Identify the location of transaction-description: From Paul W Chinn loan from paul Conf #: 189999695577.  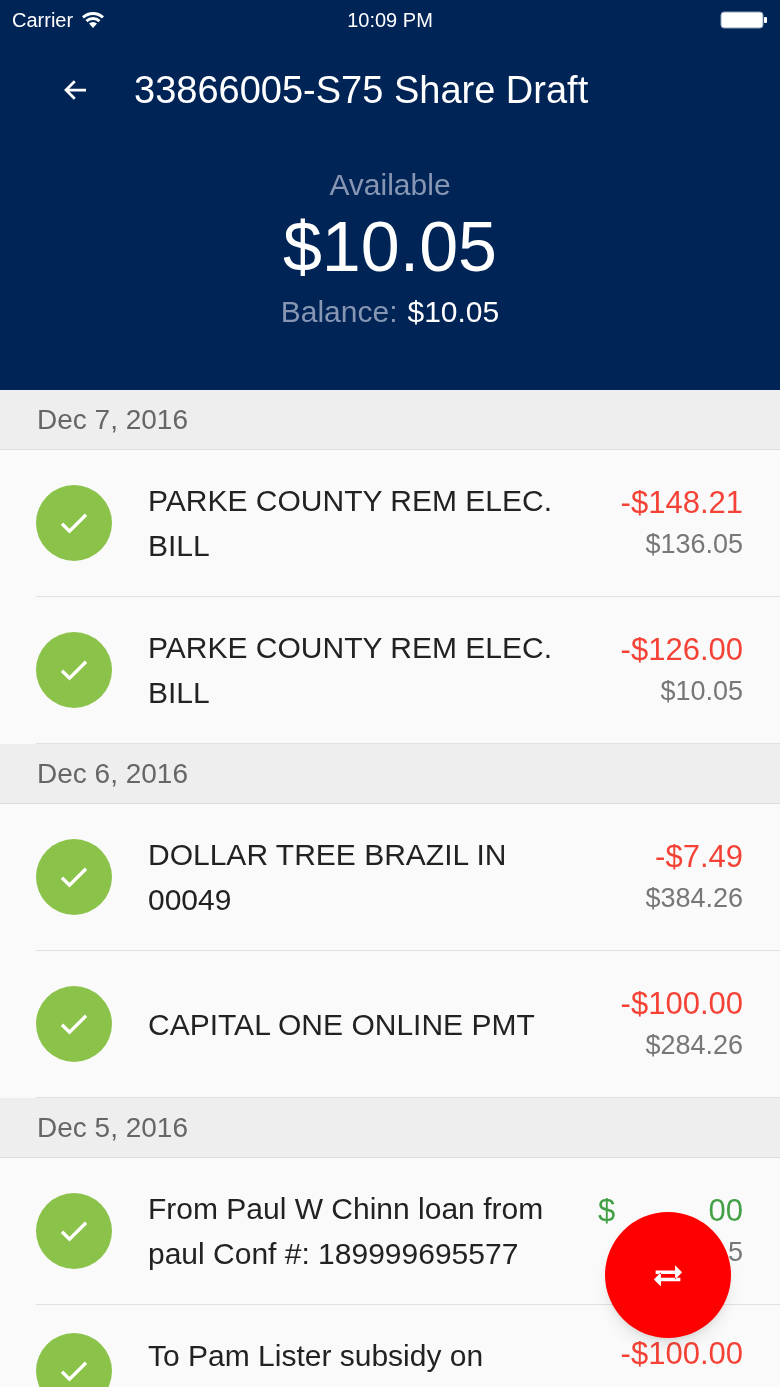
(346, 1231).